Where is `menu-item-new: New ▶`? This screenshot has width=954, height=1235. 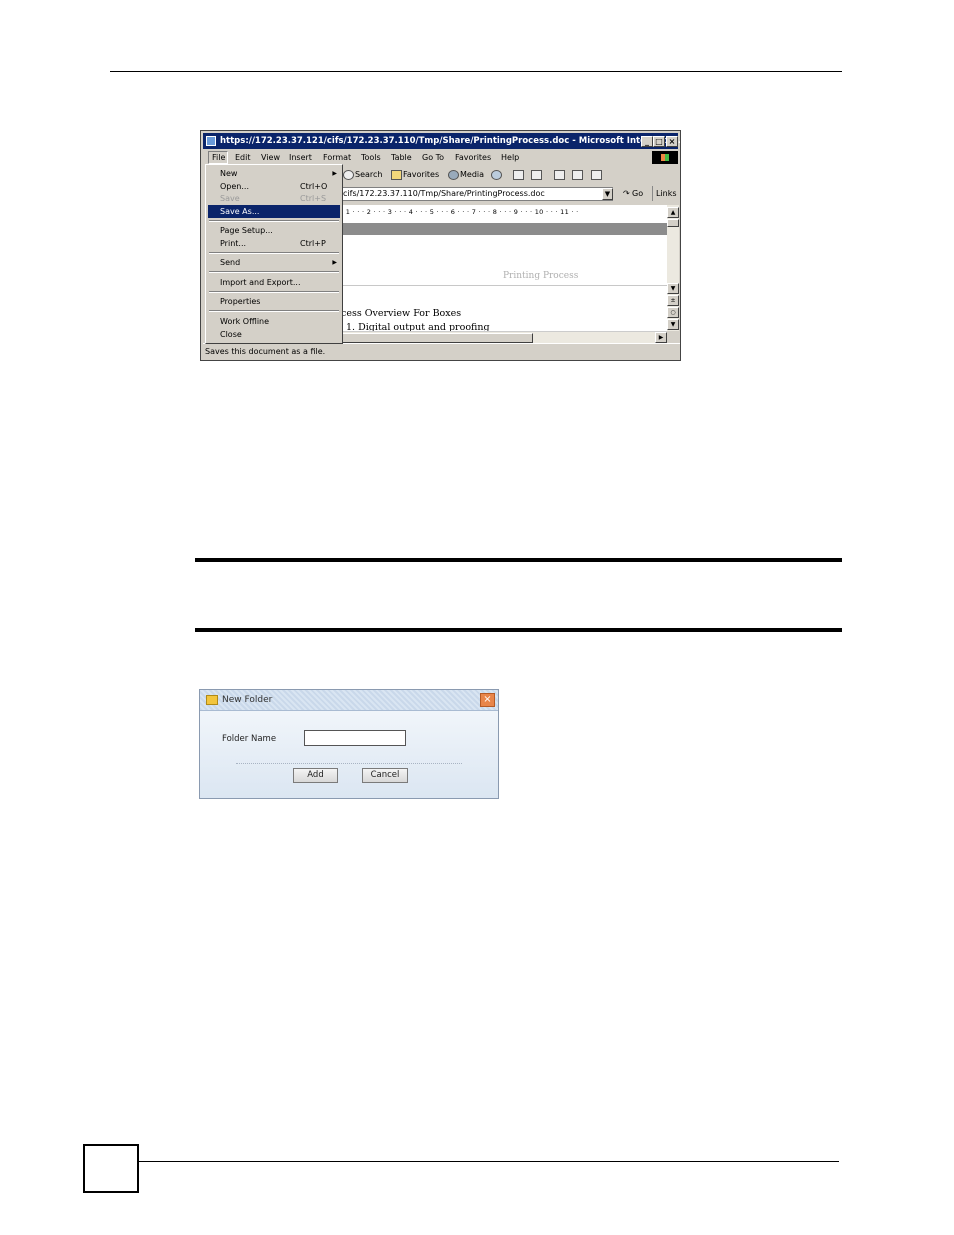 menu-item-new: New ▶ is located at coordinates (274, 173).